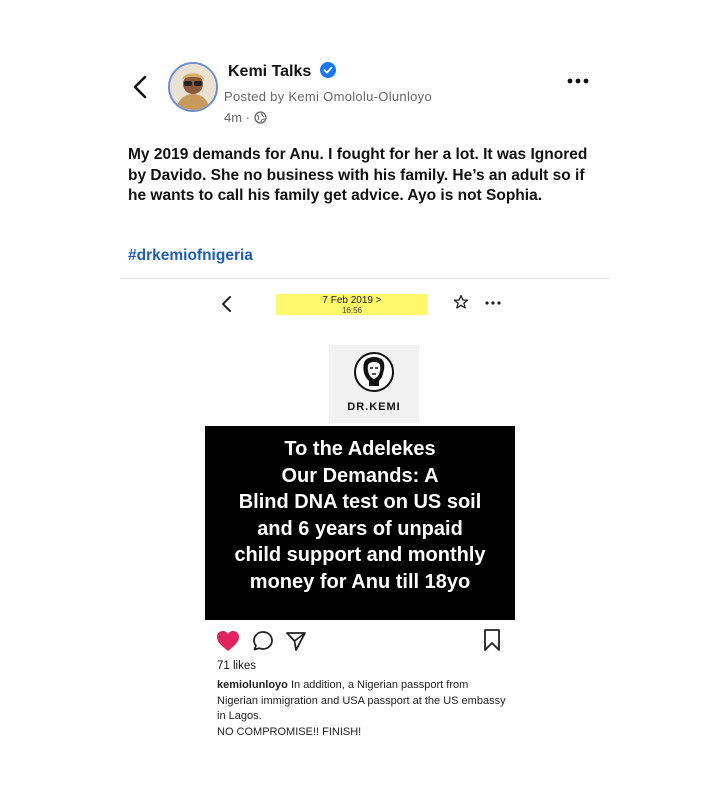 This screenshot has height=804, width=720. Describe the element at coordinates (252, 685) in the screenshot. I see `caption-username: kemiolunloyo` at that location.